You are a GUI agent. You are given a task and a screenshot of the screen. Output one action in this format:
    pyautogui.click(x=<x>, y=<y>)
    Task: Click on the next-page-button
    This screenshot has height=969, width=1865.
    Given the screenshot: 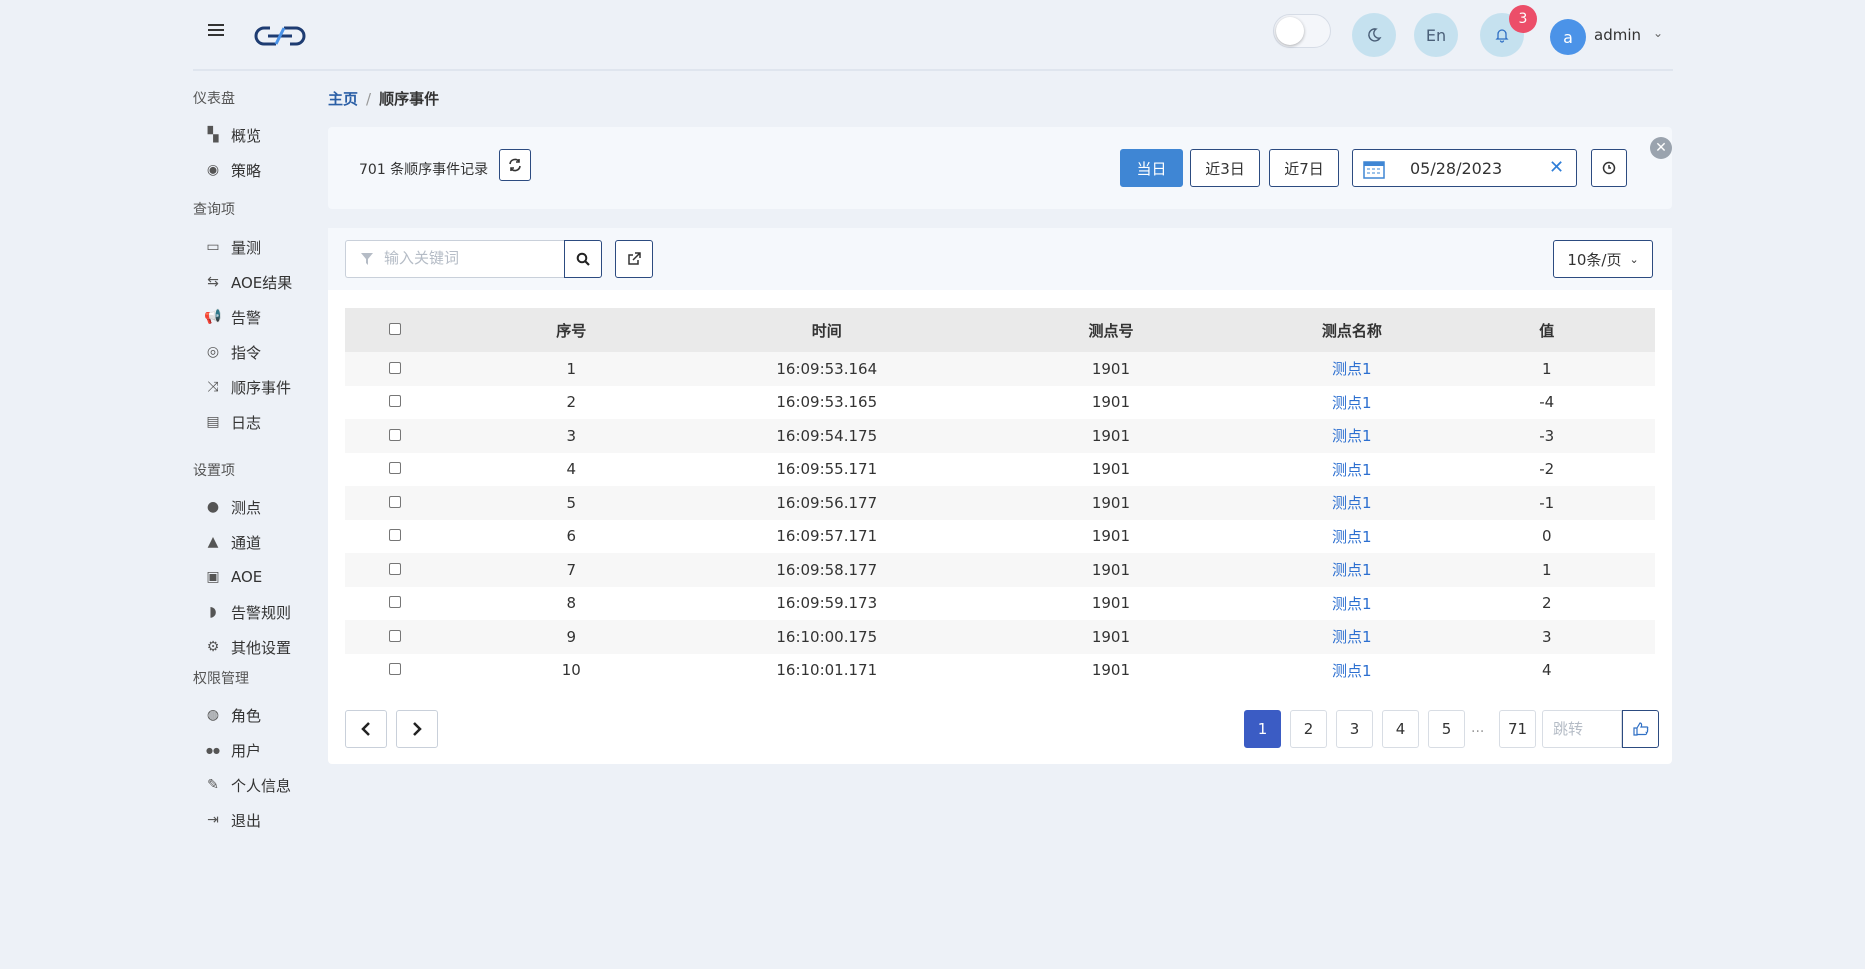 What is the action you would take?
    pyautogui.click(x=417, y=729)
    